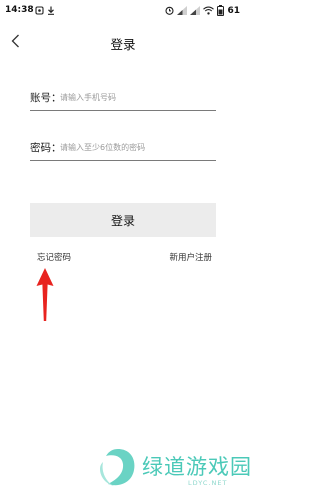 The height and width of the screenshot is (500, 320). I want to click on notification-icon, so click(39, 10).